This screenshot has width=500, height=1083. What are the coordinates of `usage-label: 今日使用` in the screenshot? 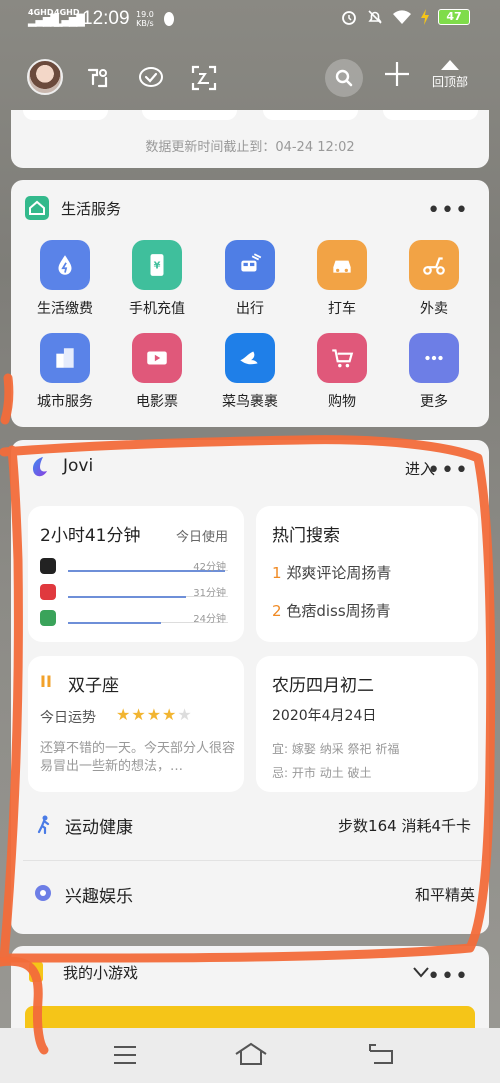 It's located at (201, 537).